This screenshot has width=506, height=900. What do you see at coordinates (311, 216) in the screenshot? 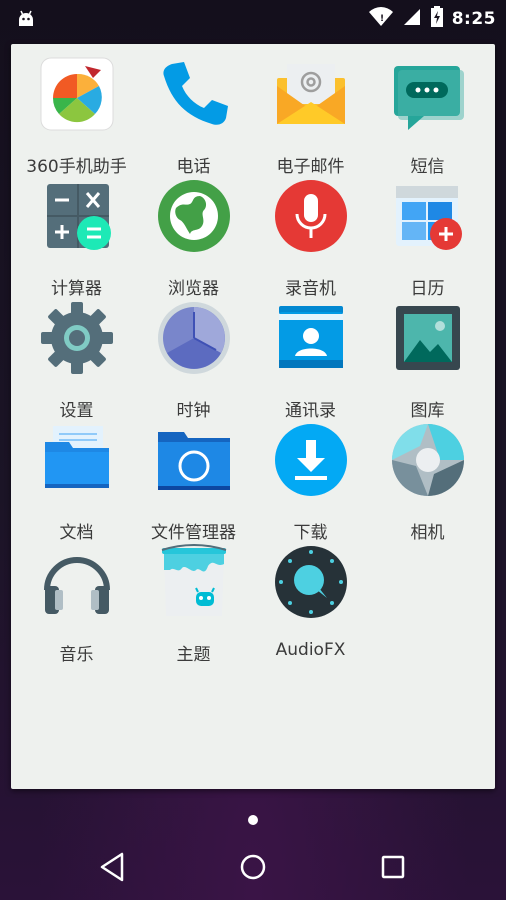
I see `recorder-icon` at bounding box center [311, 216].